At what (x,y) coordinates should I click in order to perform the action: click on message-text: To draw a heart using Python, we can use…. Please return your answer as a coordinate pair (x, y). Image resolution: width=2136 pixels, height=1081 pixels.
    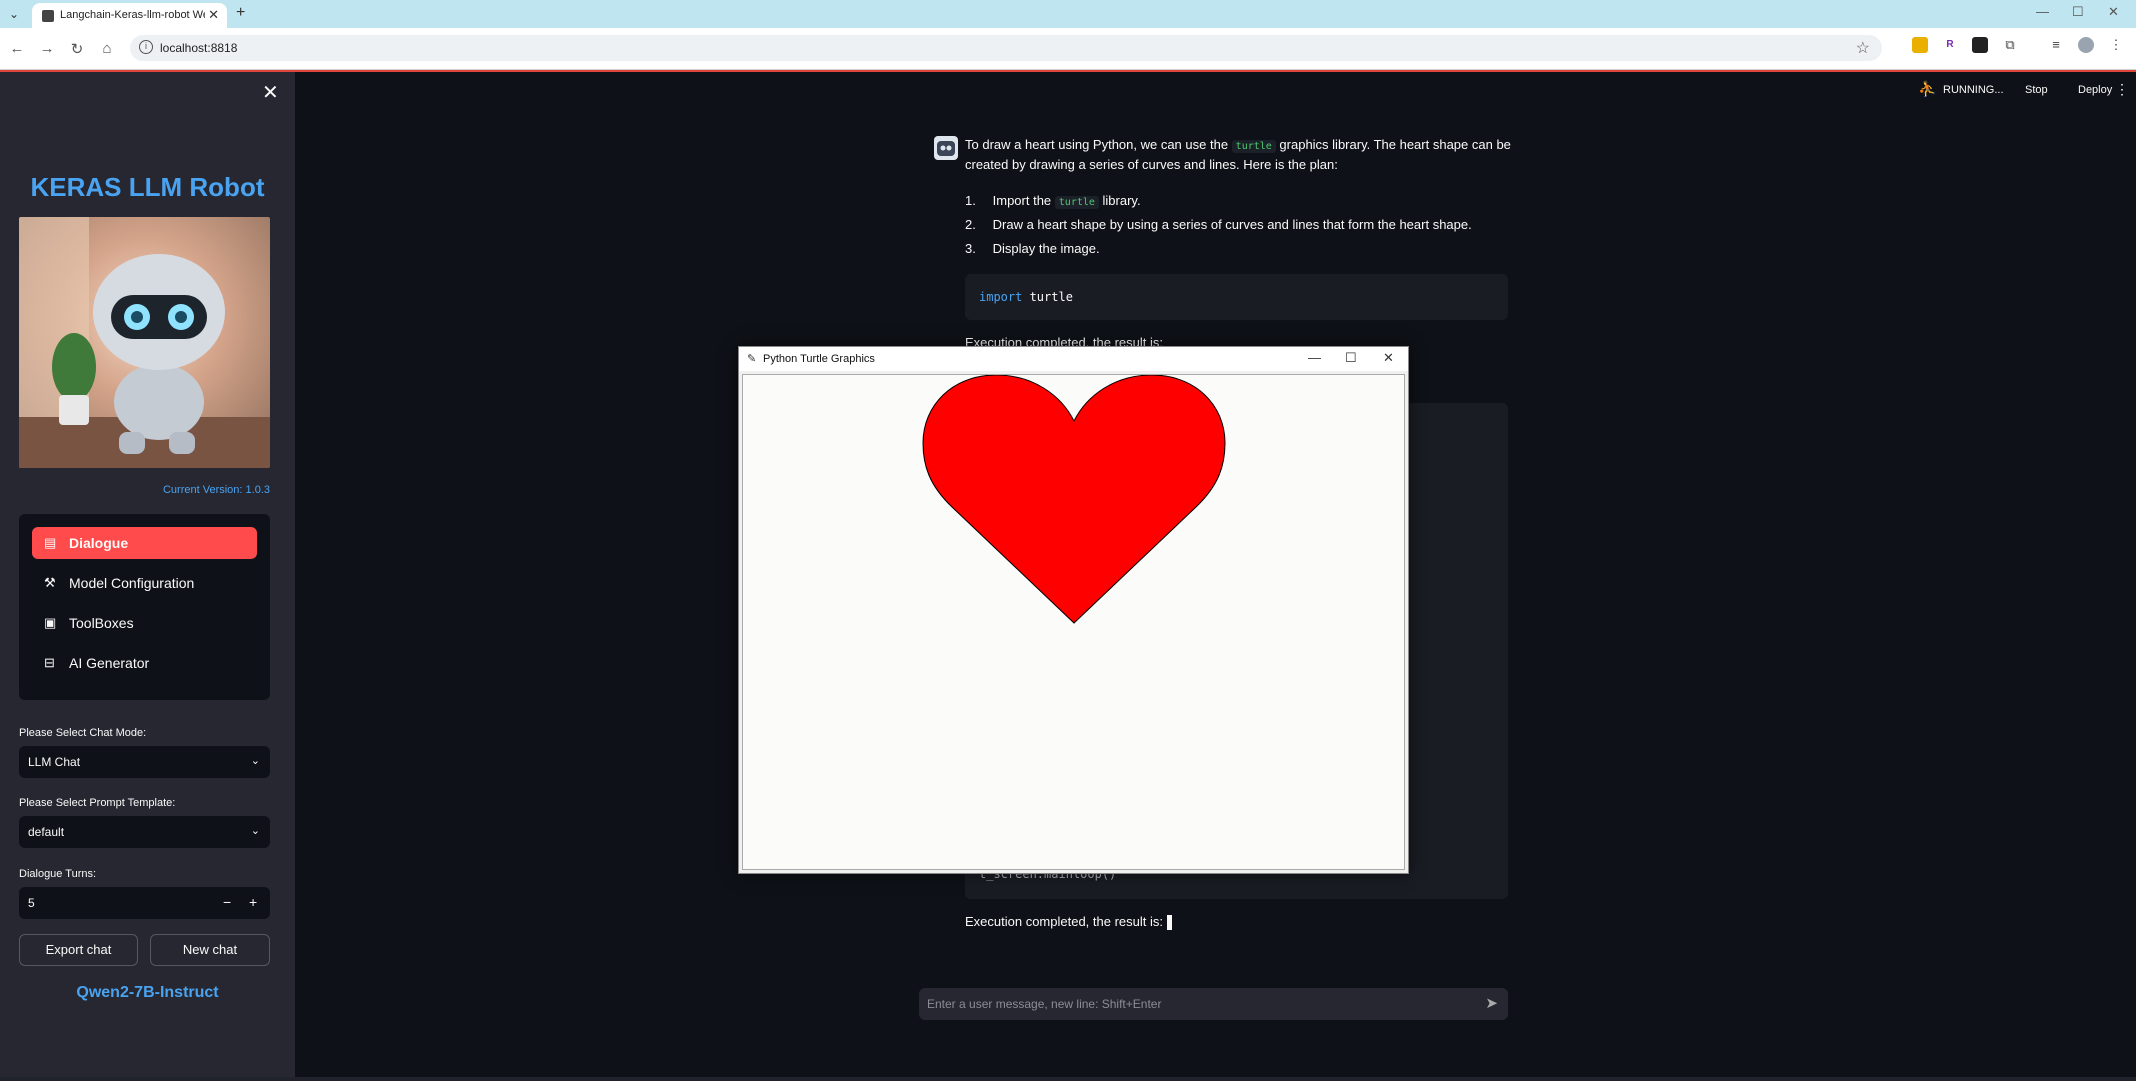
    Looking at the image, I should click on (1097, 144).